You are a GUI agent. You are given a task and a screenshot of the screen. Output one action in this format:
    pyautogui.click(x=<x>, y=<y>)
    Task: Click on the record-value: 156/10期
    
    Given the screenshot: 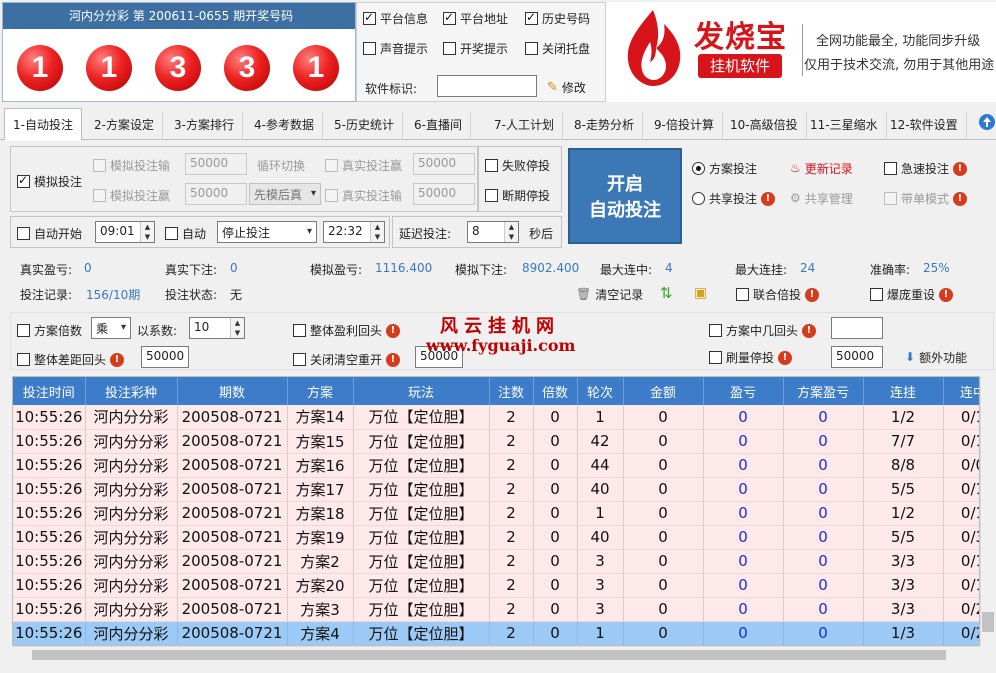 What is the action you would take?
    pyautogui.click(x=113, y=295)
    